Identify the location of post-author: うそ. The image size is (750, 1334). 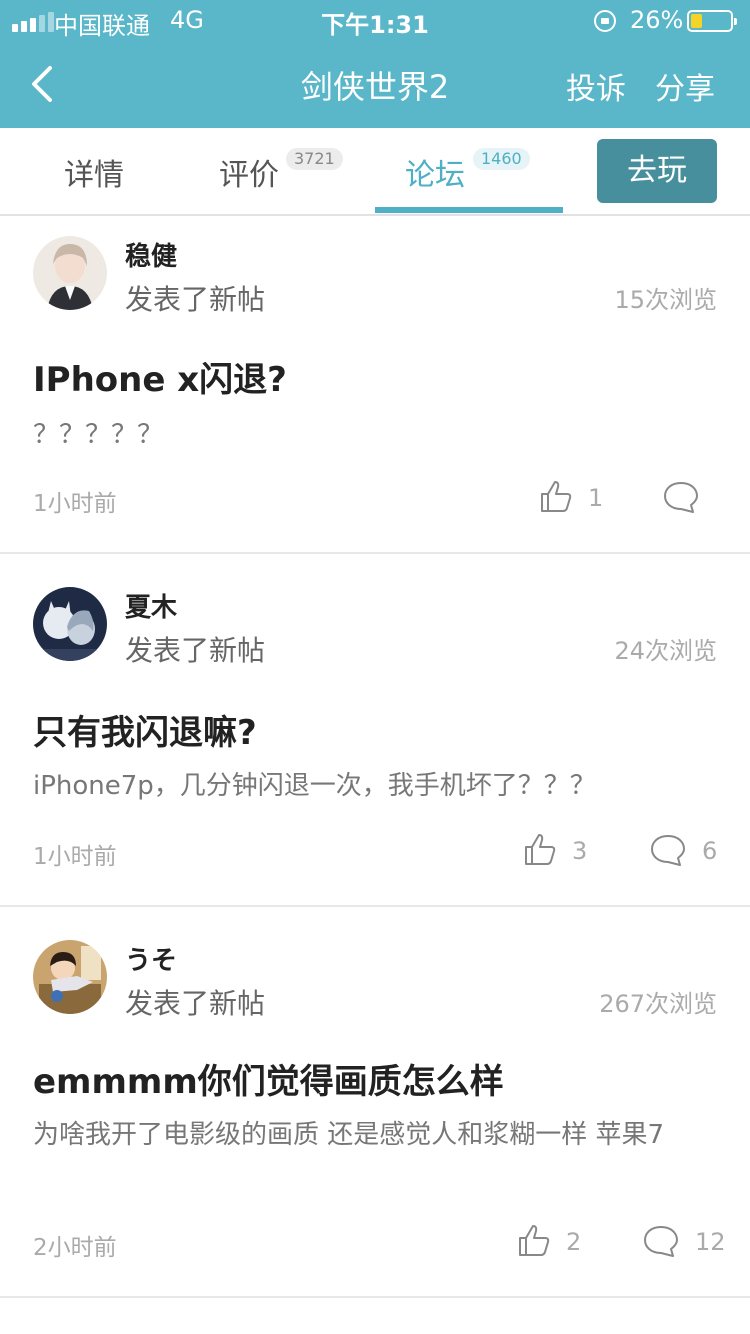
(151, 958).